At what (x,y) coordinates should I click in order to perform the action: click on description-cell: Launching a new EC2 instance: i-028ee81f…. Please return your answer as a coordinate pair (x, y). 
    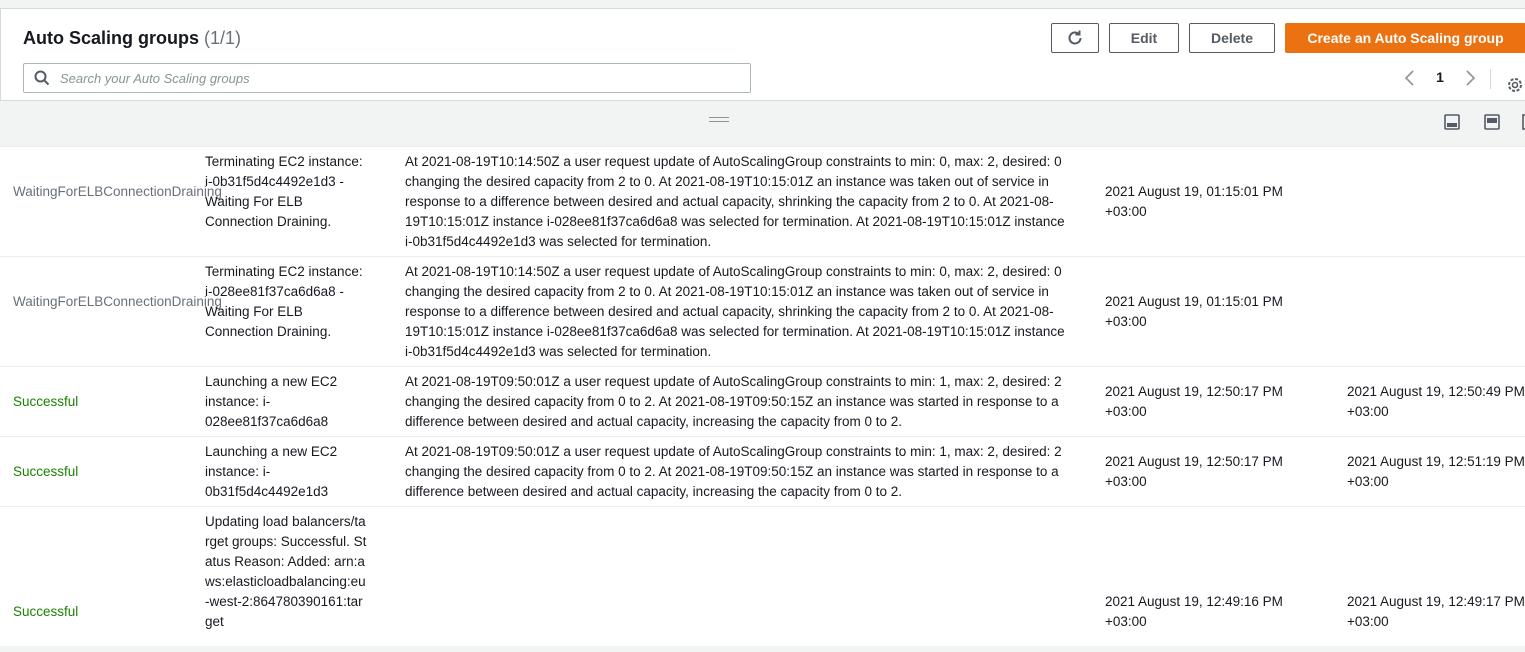
    Looking at the image, I should click on (271, 401).